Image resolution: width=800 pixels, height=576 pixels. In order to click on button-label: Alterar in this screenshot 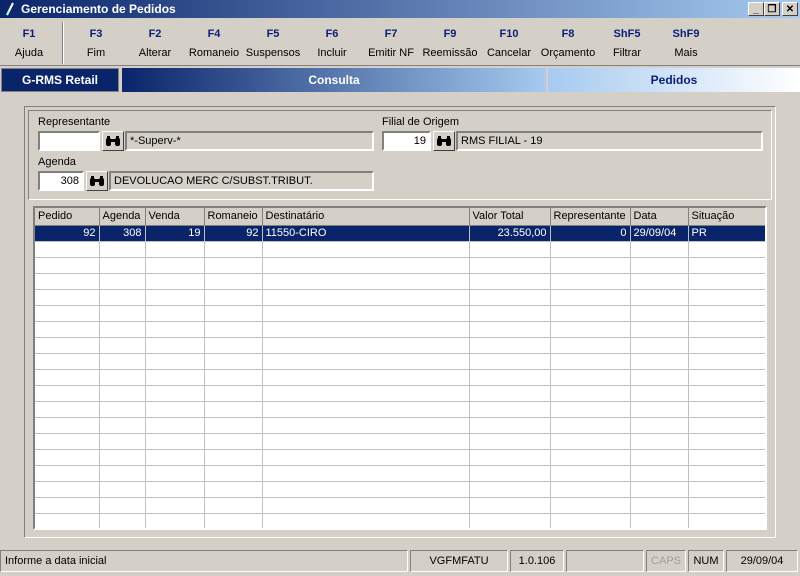, I will do `click(155, 53)`.